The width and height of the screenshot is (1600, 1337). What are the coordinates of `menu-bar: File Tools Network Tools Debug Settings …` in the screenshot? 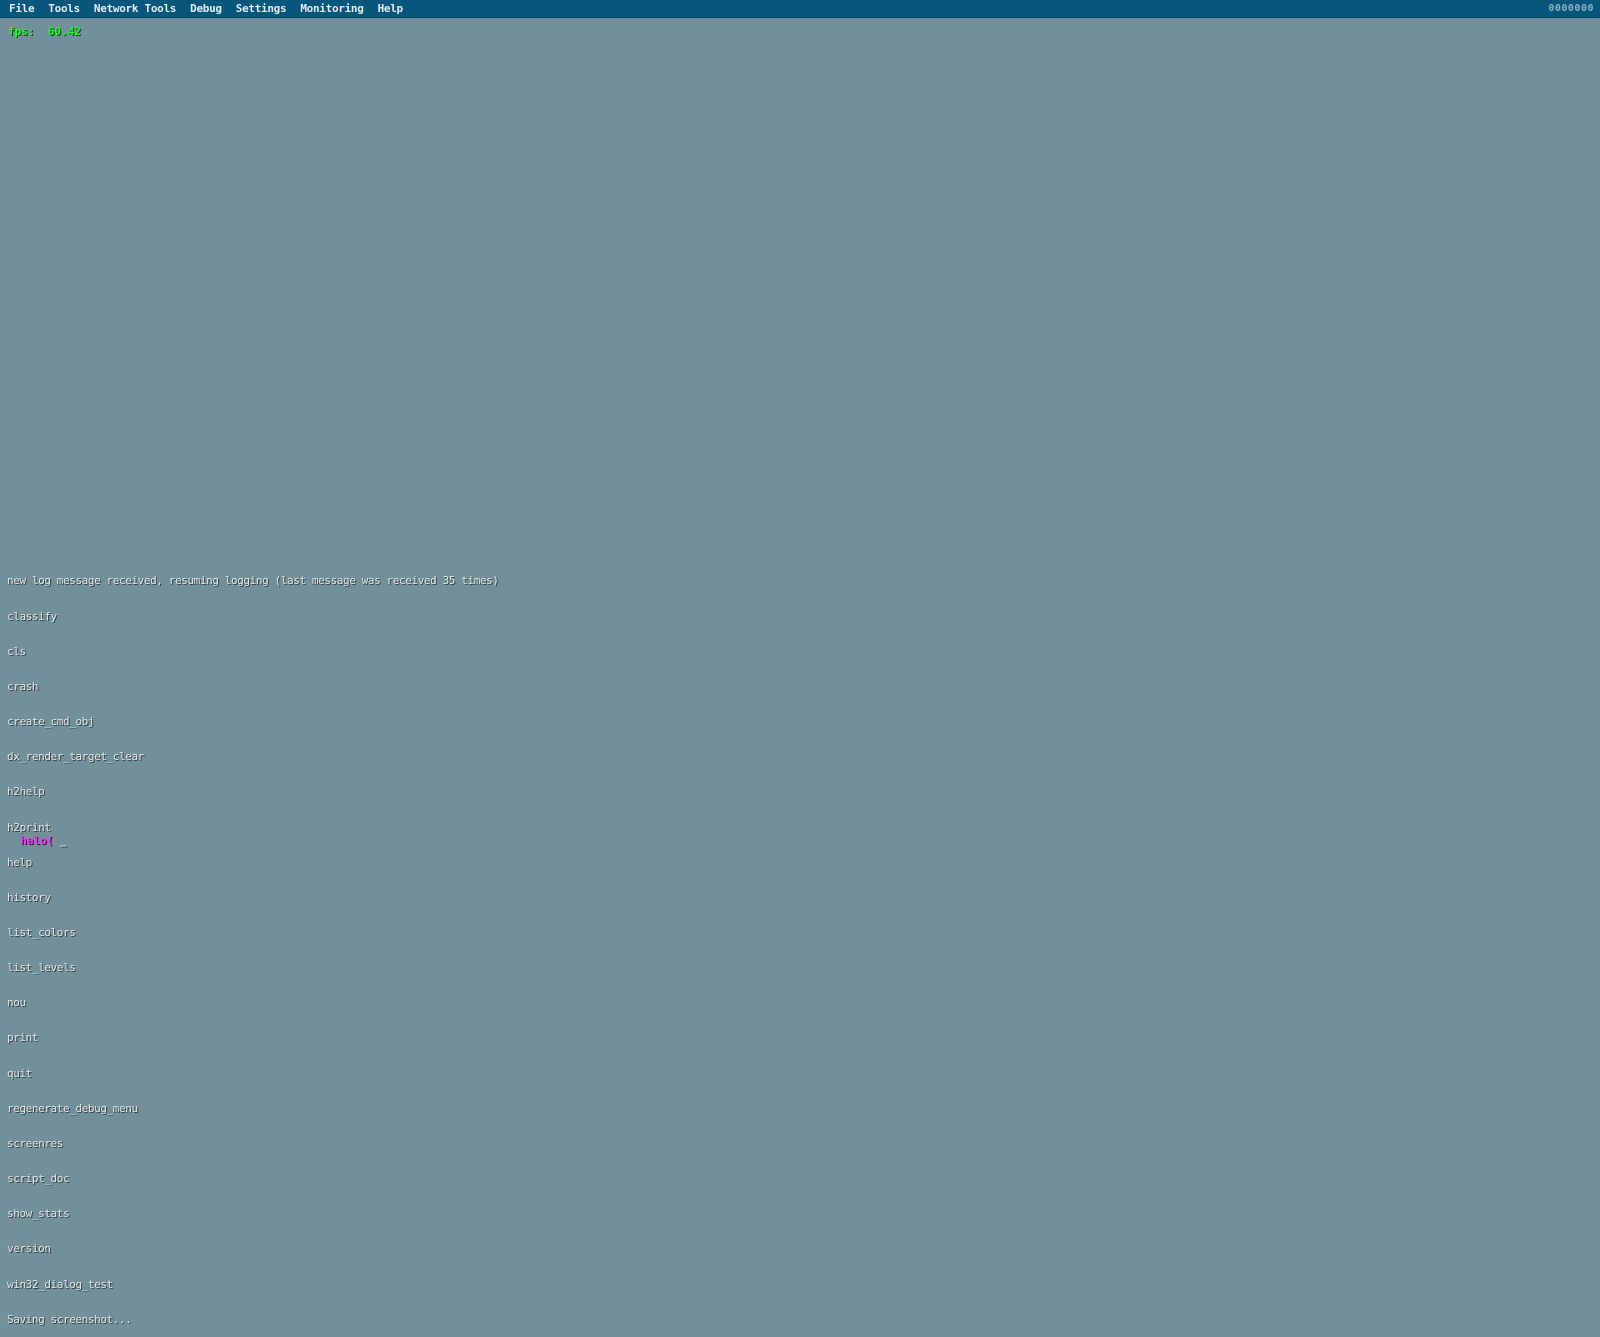 It's located at (800, 9).